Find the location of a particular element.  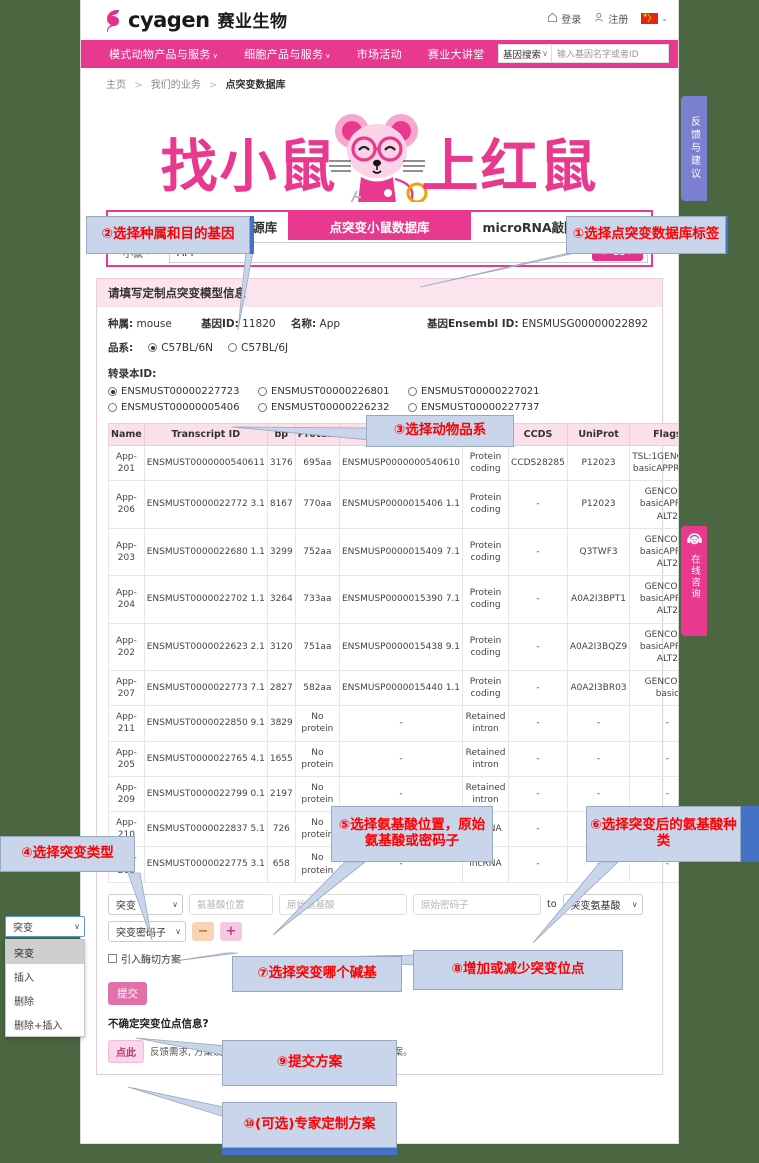

annotation-9: ⑨提交方案 is located at coordinates (309, 1063).